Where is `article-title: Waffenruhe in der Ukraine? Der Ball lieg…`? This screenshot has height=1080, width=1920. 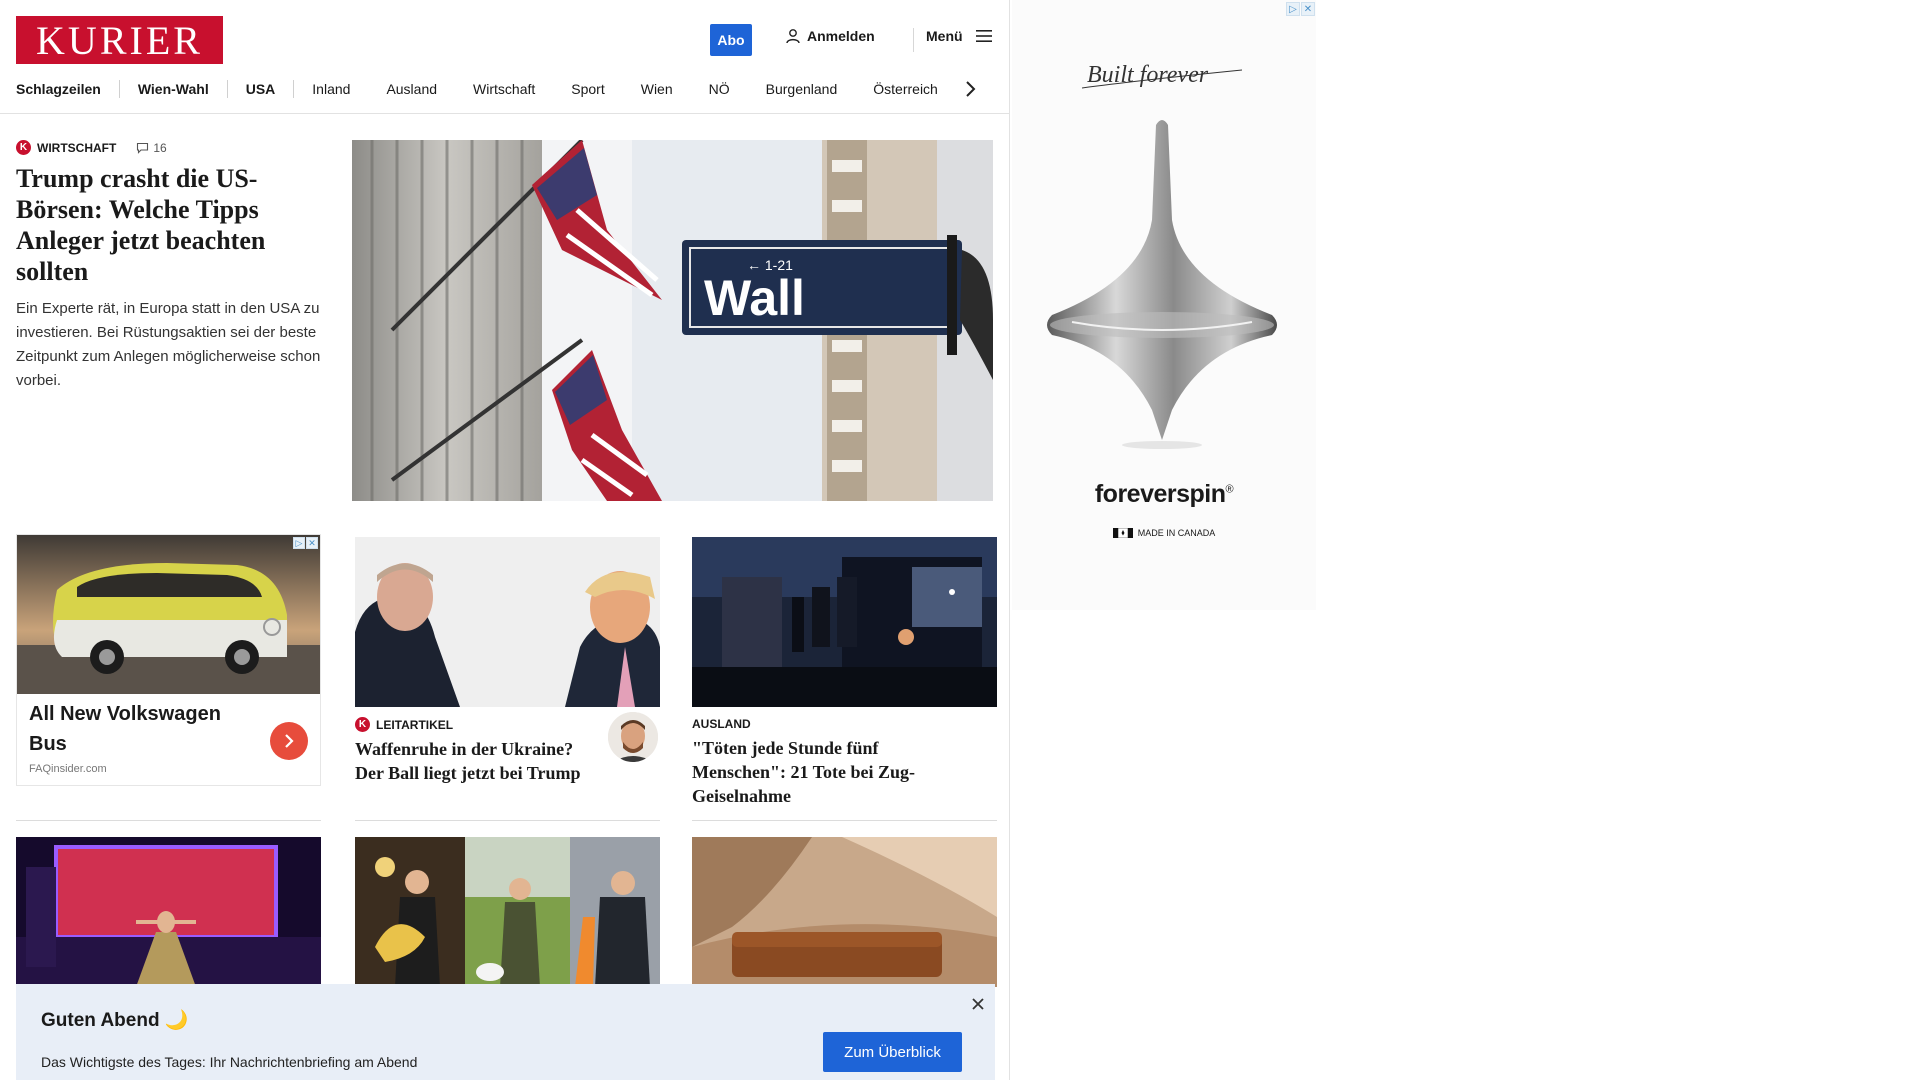
article-title: Waffenruhe in der Ukraine? Der Ball lieg… is located at coordinates (470, 761).